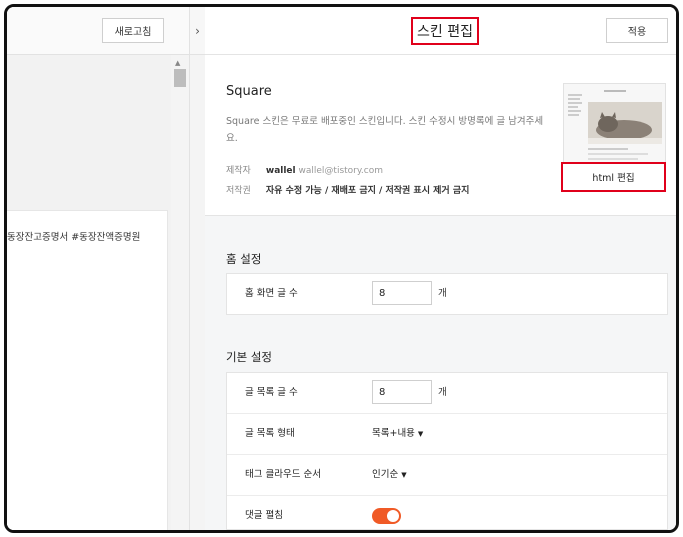 The height and width of the screenshot is (537, 683). I want to click on home-post-count-input, so click(402, 293).